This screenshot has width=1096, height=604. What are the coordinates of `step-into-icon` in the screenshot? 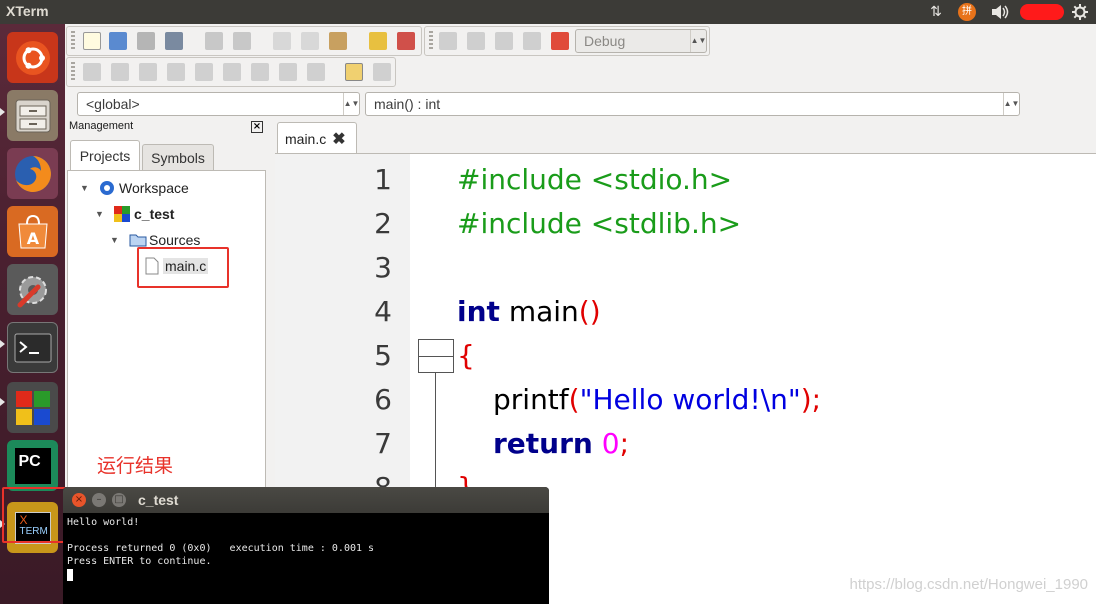 It's located at (176, 72).